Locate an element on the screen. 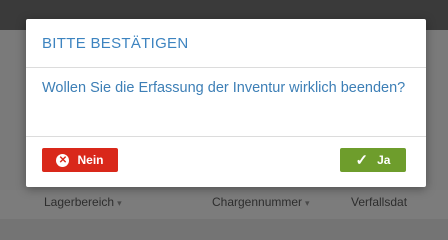  column-header-chargennummer: Chargennummer ▾ is located at coordinates (261, 202).